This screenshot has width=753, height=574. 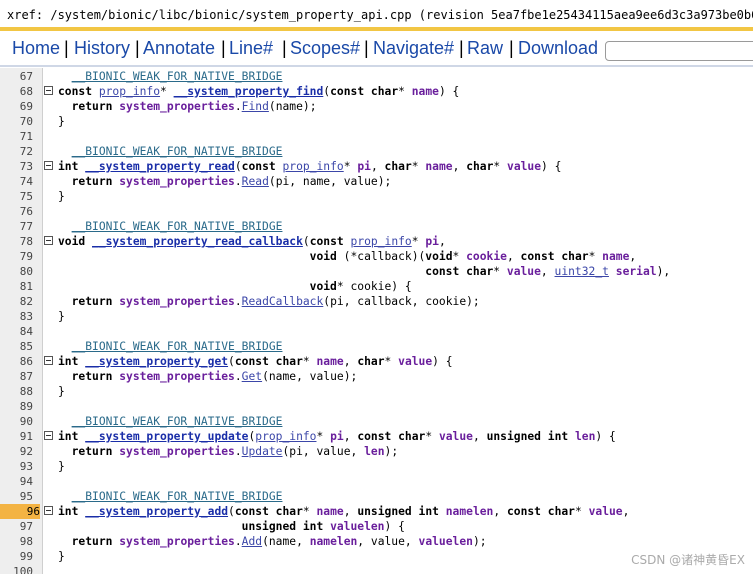 I want to click on code-line: 67 __BIONIC_WEAK_FOR_NATIVE_BRIDGE, so click(x=376, y=76).